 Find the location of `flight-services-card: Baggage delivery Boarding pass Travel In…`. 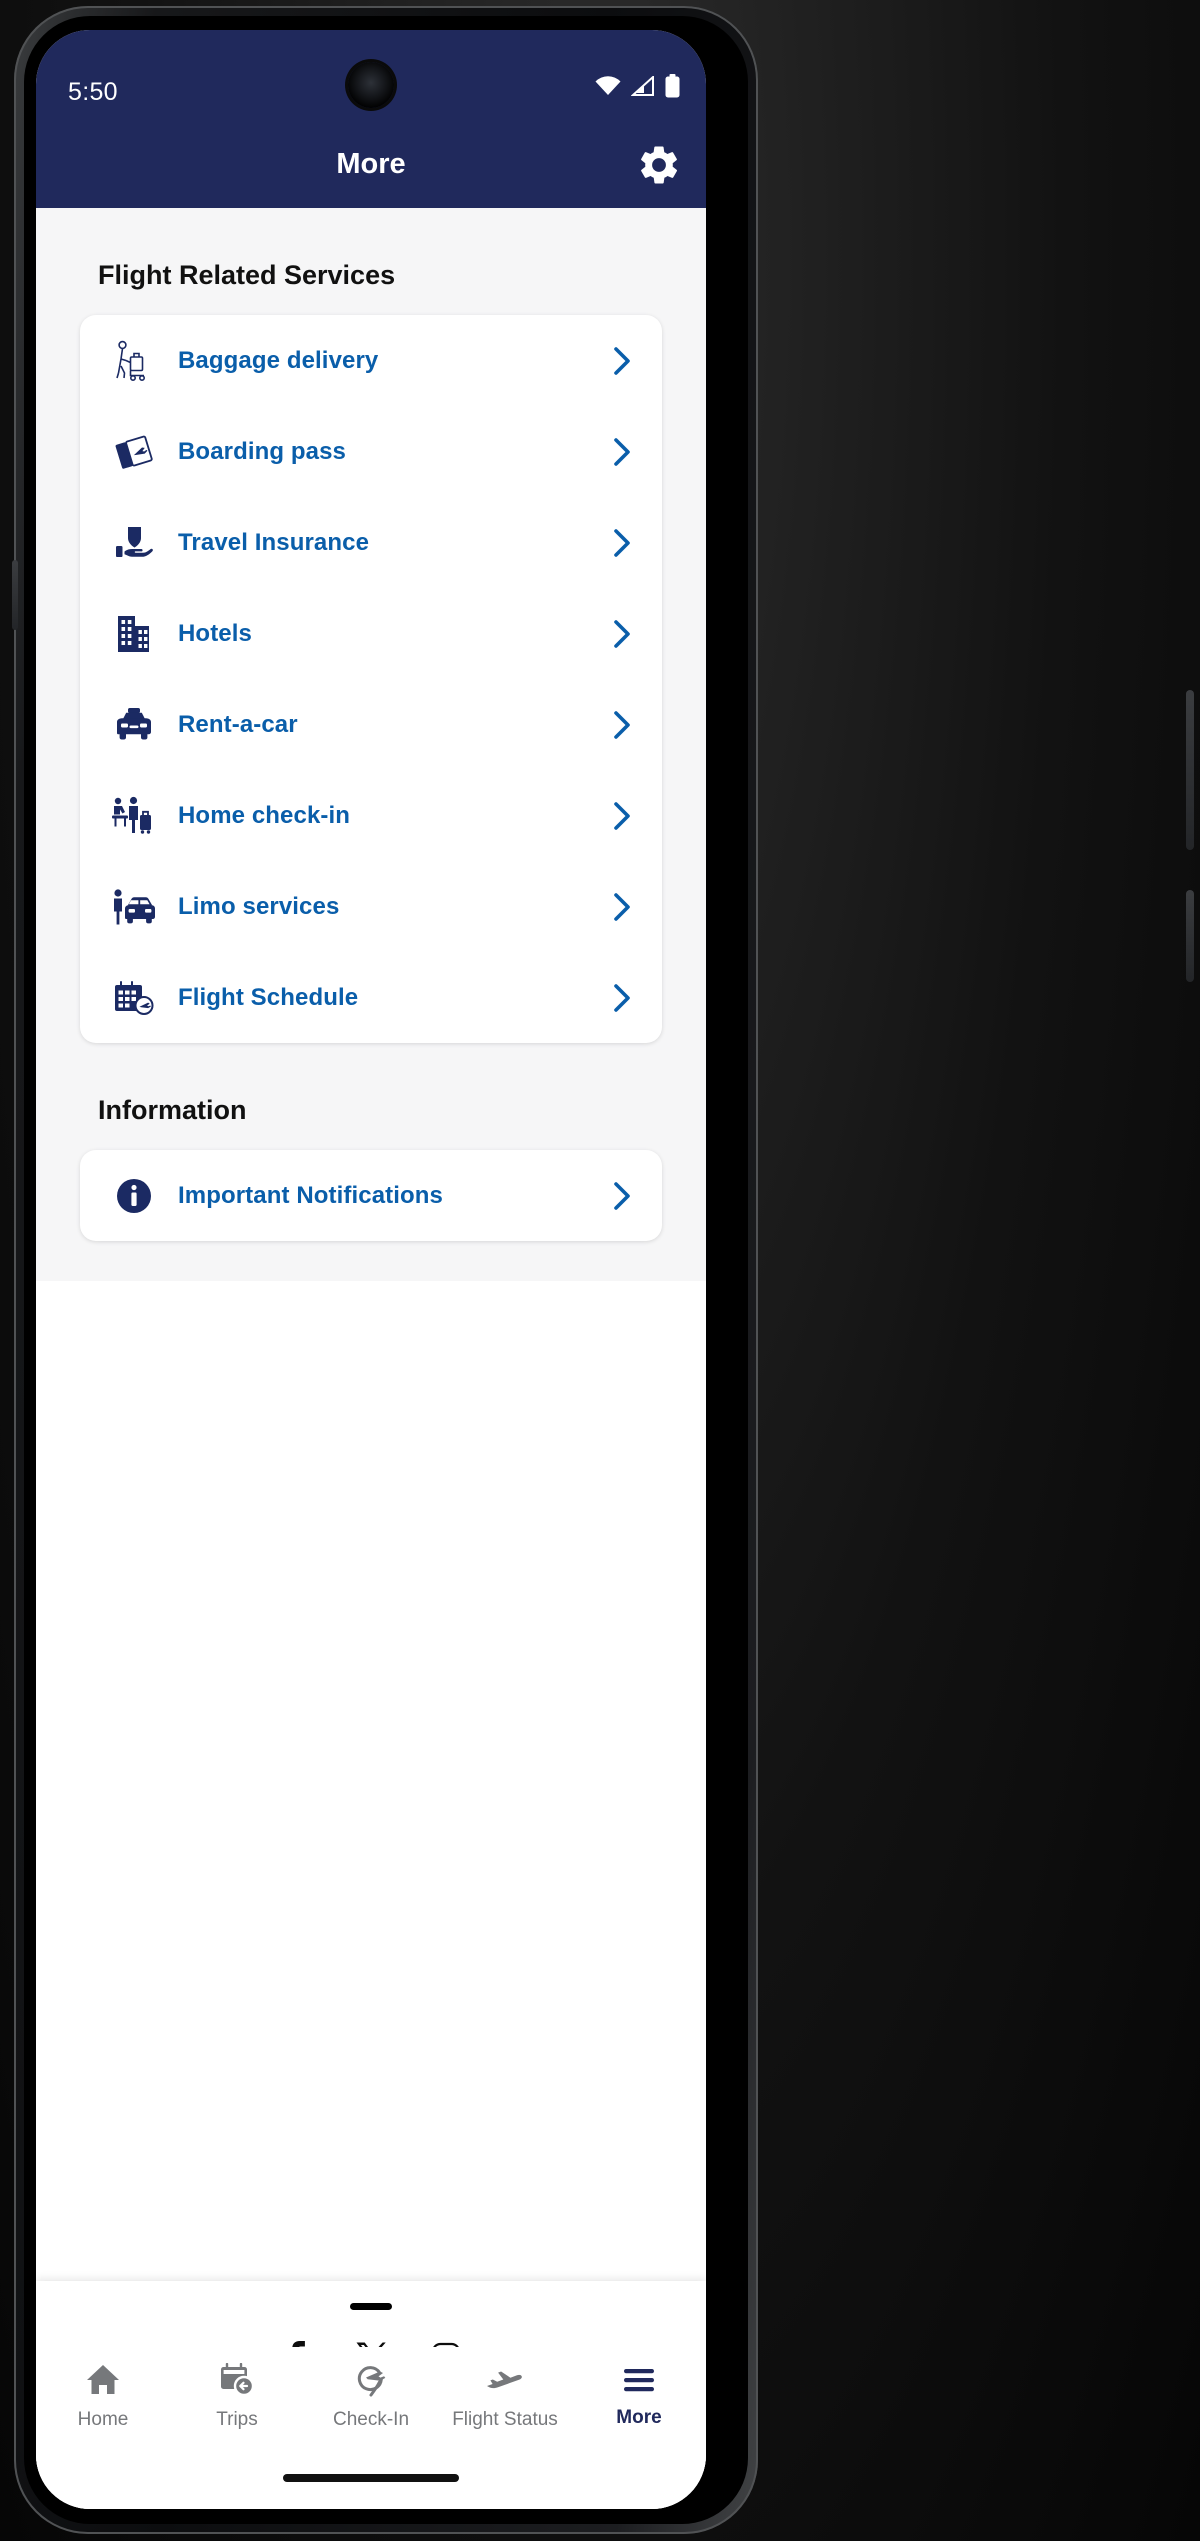

flight-services-card: Baggage delivery Boarding pass Travel In… is located at coordinates (371, 679).